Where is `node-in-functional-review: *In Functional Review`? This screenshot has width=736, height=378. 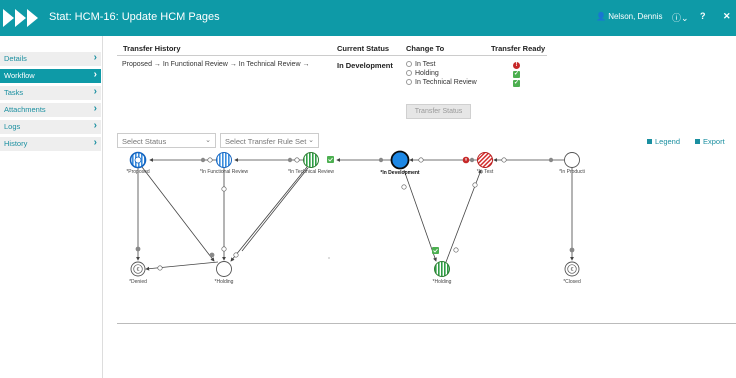
node-in-functional-review: *In Functional Review is located at coordinates (224, 164).